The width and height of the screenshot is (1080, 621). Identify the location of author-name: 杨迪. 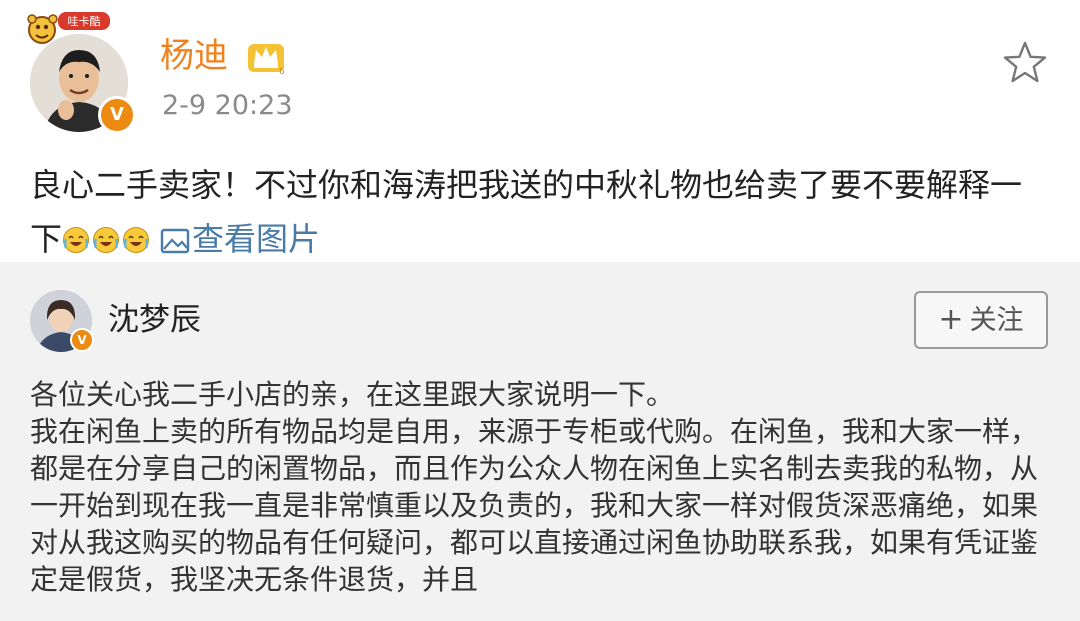
(194, 56).